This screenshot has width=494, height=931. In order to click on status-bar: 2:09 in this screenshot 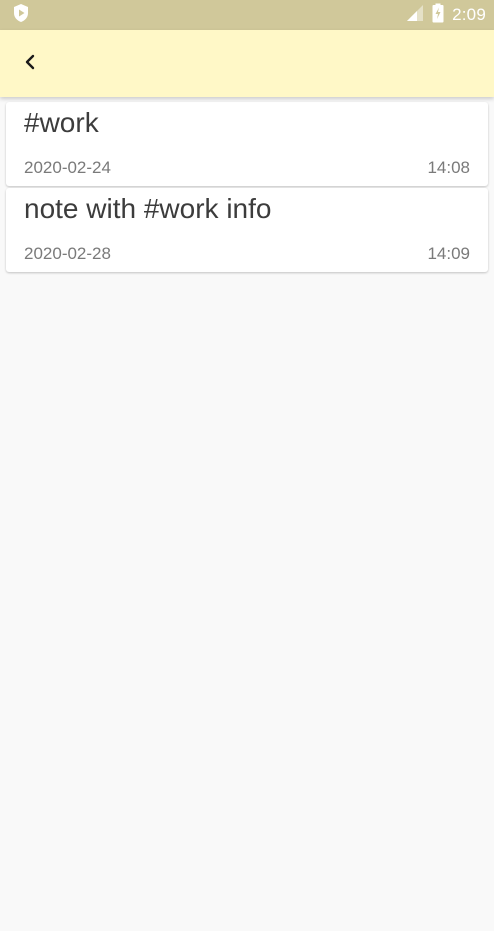, I will do `click(247, 15)`.